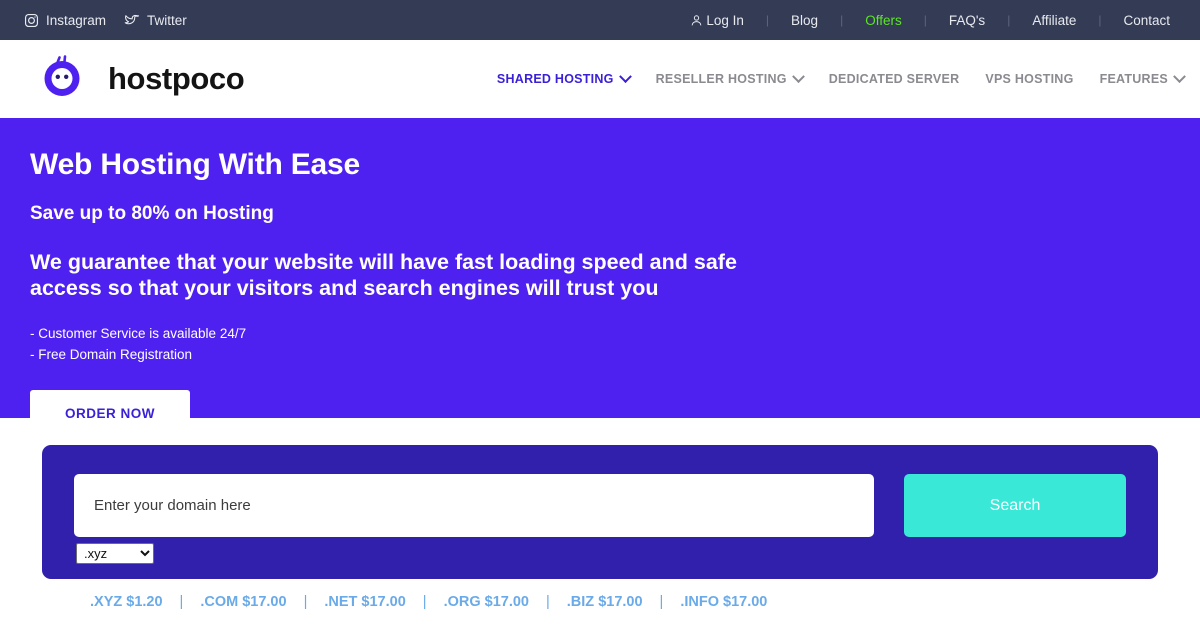  Describe the element at coordinates (152, 213) in the screenshot. I see `hero-subtitle: Save up to 80% on Hosting` at that location.